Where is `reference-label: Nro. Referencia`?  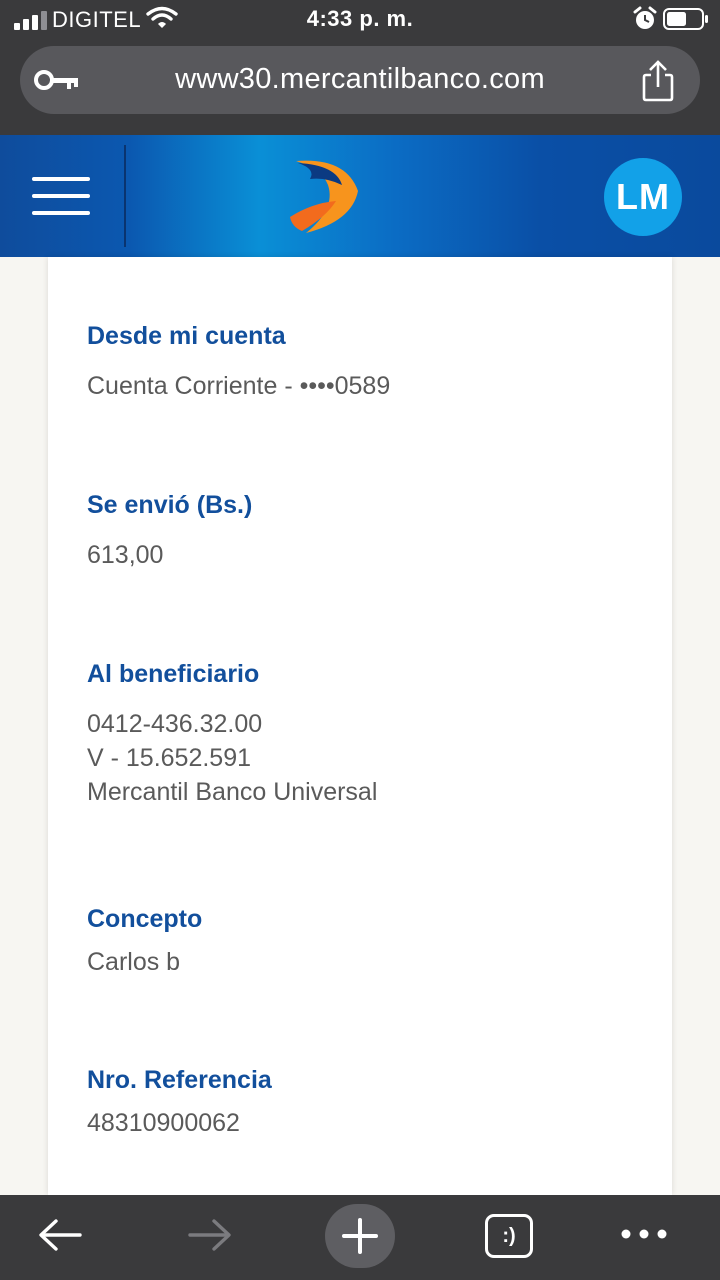 reference-label: Nro. Referencia is located at coordinates (179, 1080).